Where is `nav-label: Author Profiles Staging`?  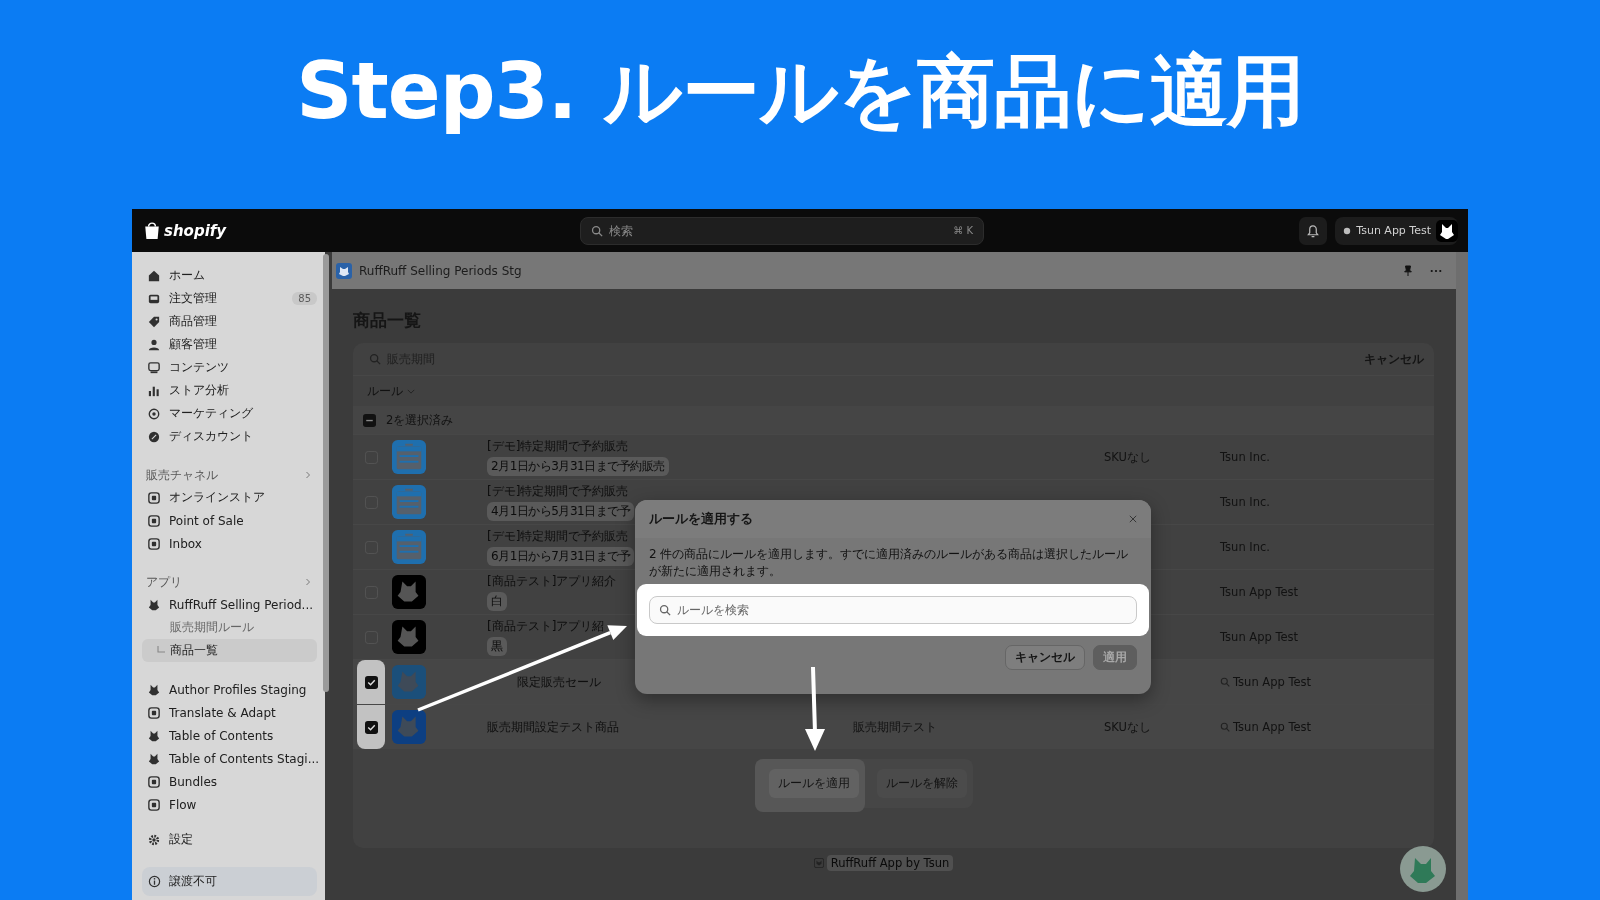
nav-label: Author Profiles Staging is located at coordinates (238, 689).